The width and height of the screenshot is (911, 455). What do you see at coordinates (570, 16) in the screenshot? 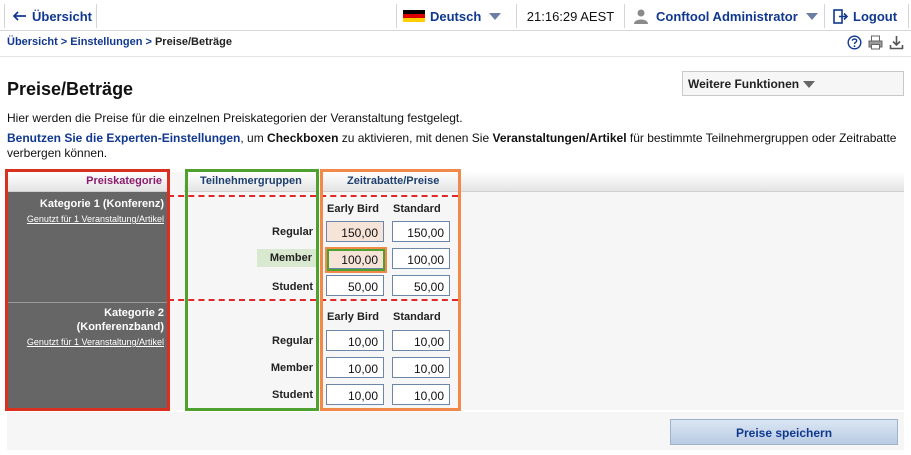
I see `clock: 21:16:29 AEST` at bounding box center [570, 16].